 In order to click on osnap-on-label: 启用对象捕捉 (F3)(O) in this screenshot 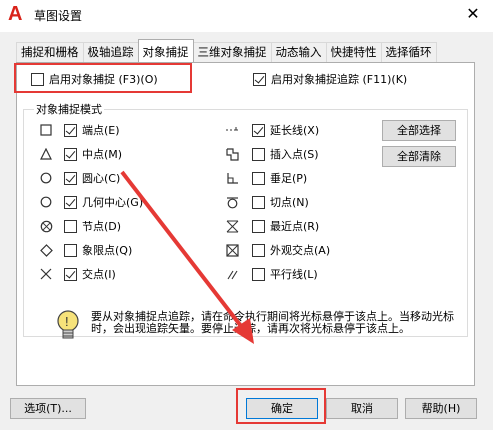, I will do `click(103, 79)`.